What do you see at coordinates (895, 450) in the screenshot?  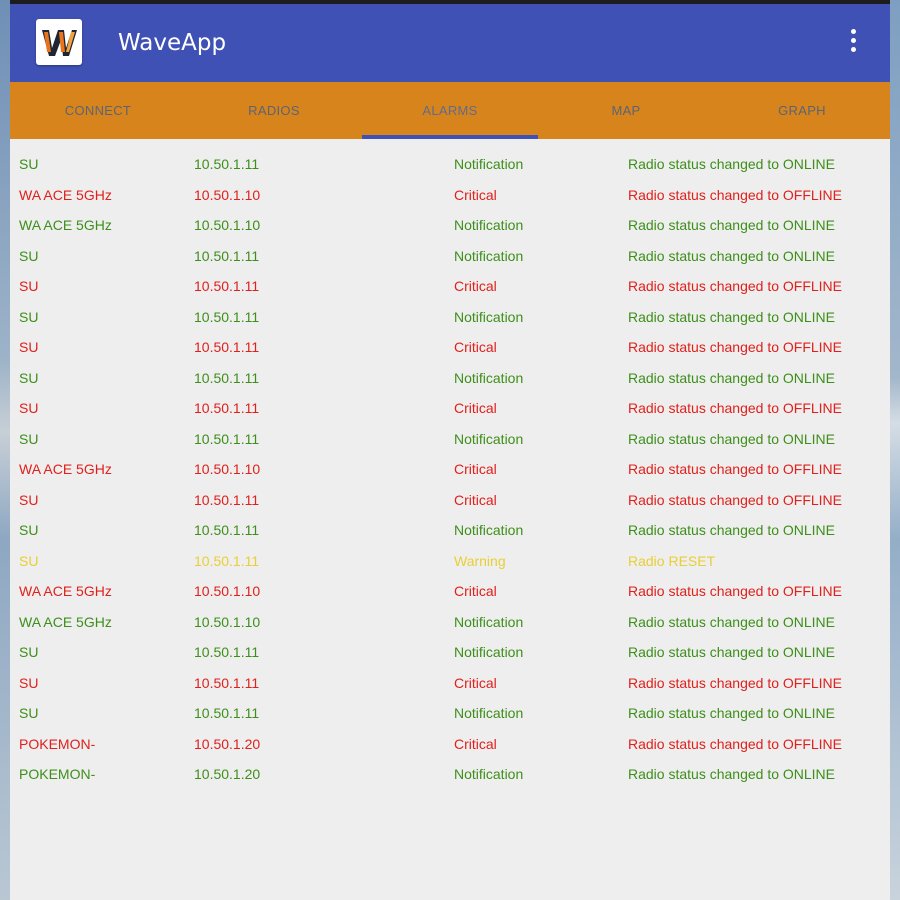 I see `desktop-background-right` at bounding box center [895, 450].